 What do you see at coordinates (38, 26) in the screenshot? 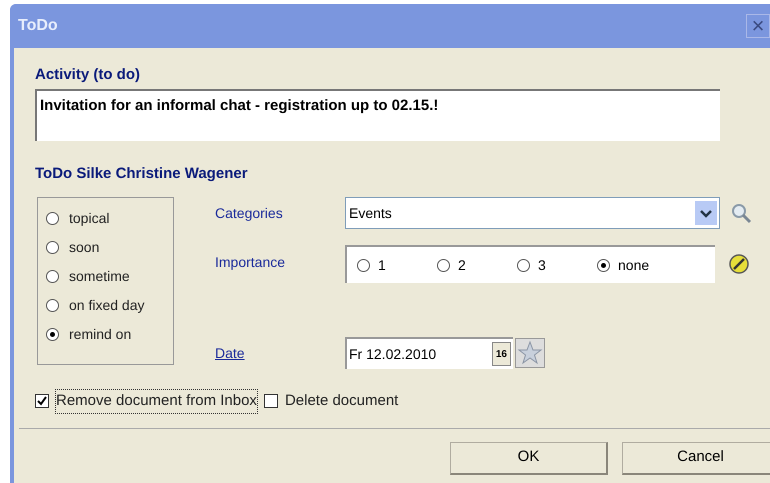
I see `window-title: ToDo` at bounding box center [38, 26].